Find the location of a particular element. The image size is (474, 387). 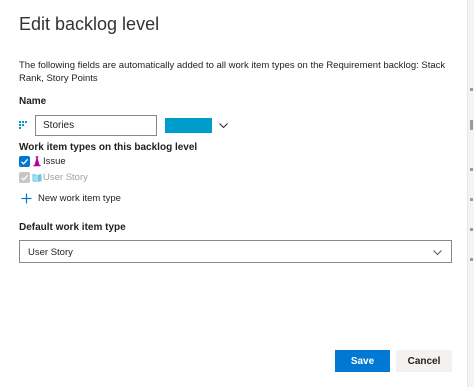

cancel-button: Cancel is located at coordinates (424, 361).